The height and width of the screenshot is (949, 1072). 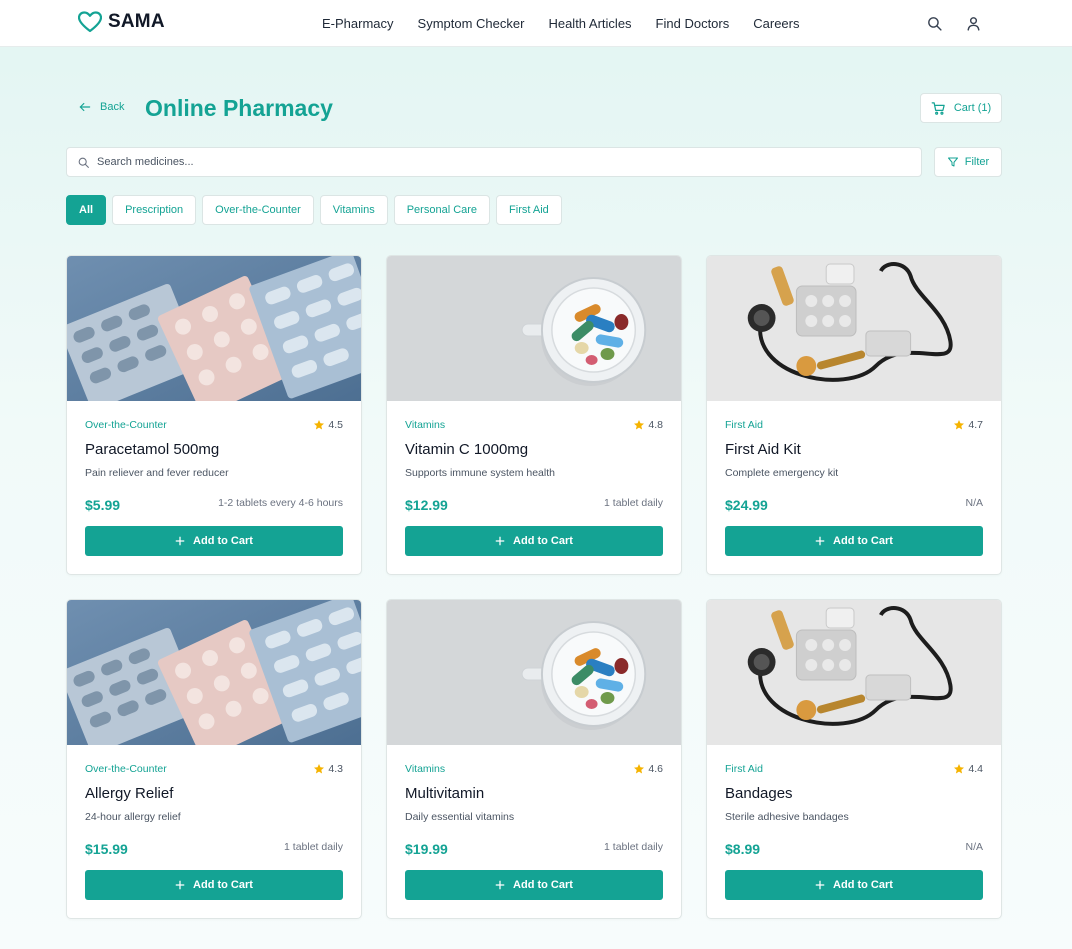 I want to click on product-dosage: 1-2 tablets every 4-6 hours, so click(x=280, y=503).